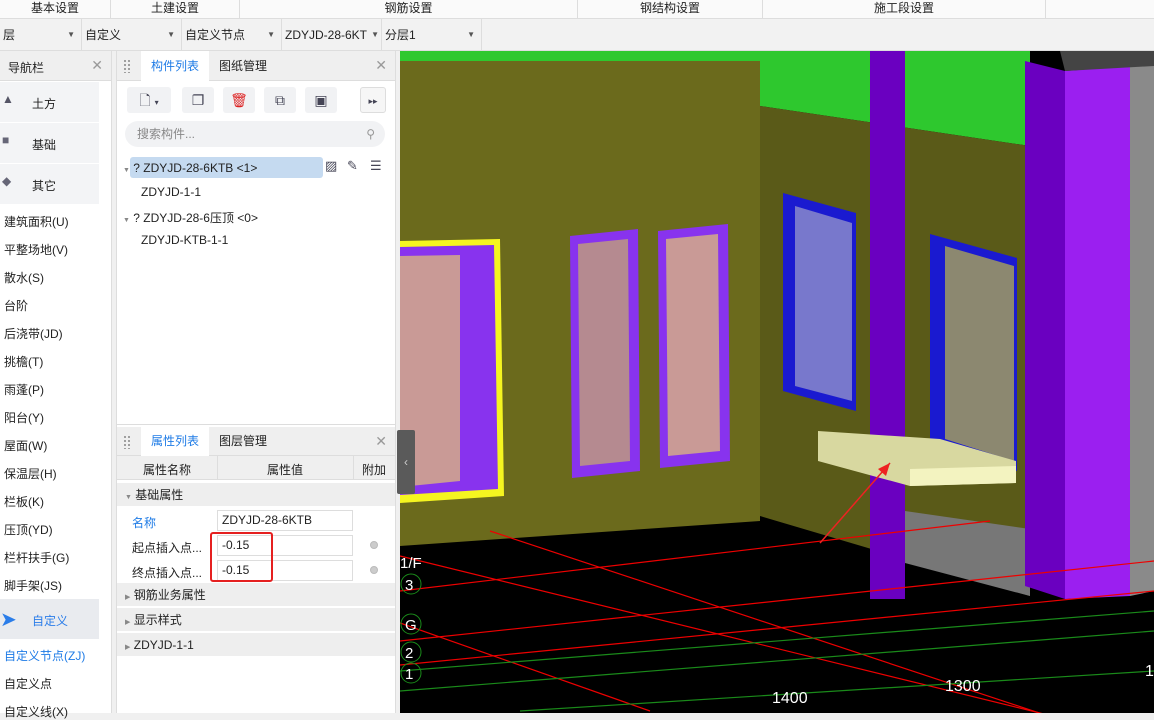 The height and width of the screenshot is (720, 1154). Describe the element at coordinates (373, 100) in the screenshot. I see `more-button: ▸▸` at that location.